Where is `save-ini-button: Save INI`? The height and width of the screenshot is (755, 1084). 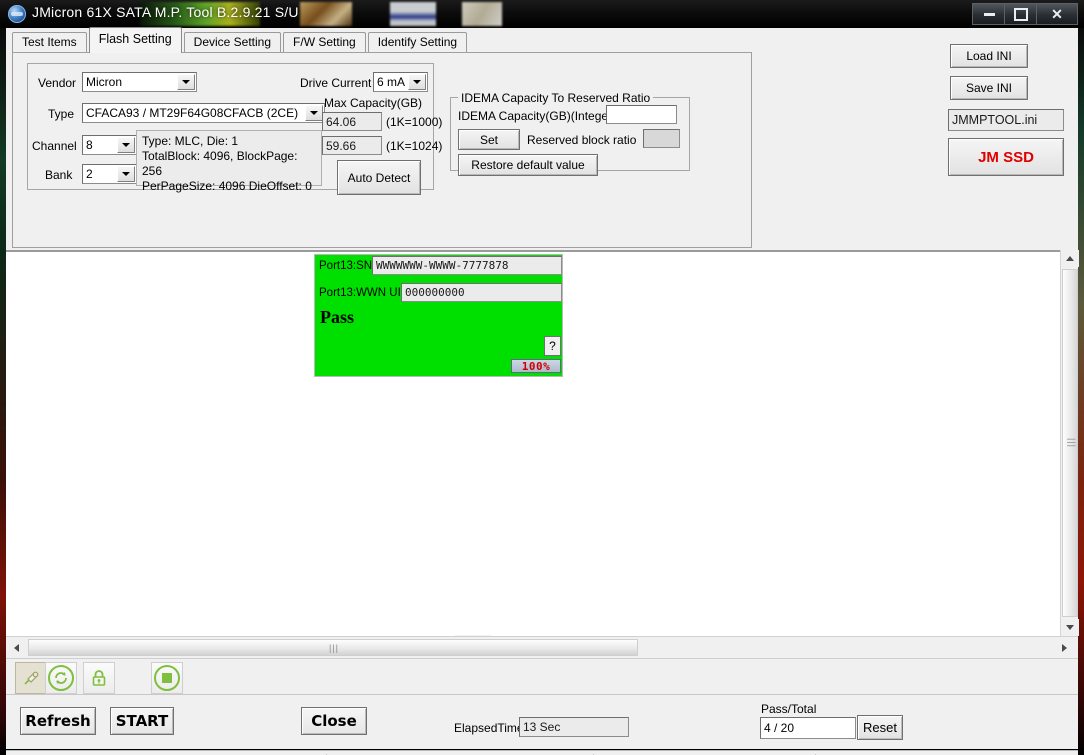 save-ini-button: Save INI is located at coordinates (989, 88).